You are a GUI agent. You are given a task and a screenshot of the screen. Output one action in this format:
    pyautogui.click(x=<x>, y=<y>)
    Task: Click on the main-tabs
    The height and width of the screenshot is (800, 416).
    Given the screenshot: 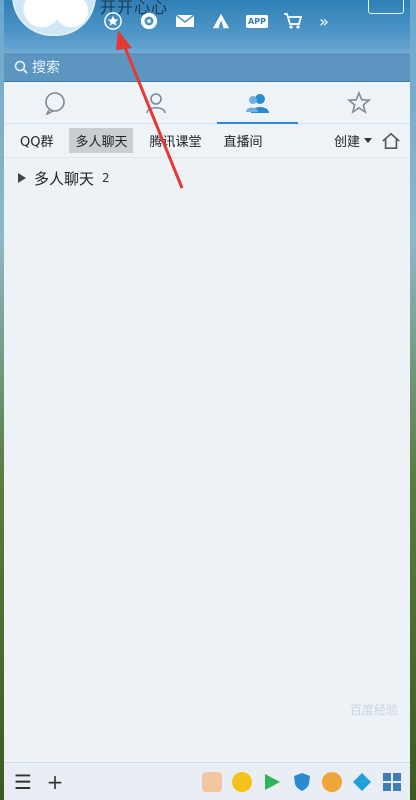 What is the action you would take?
    pyautogui.click(x=207, y=103)
    